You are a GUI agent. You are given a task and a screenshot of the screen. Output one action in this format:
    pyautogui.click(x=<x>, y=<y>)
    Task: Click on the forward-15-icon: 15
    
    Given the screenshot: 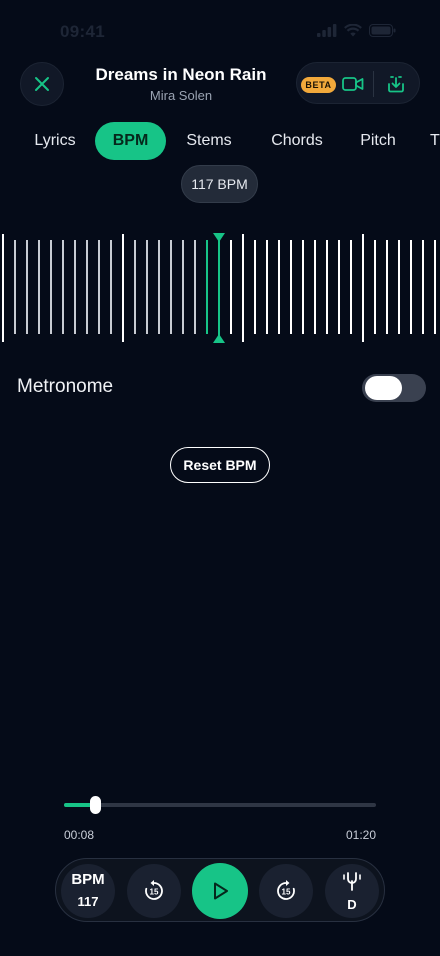 What is the action you would take?
    pyautogui.click(x=286, y=890)
    